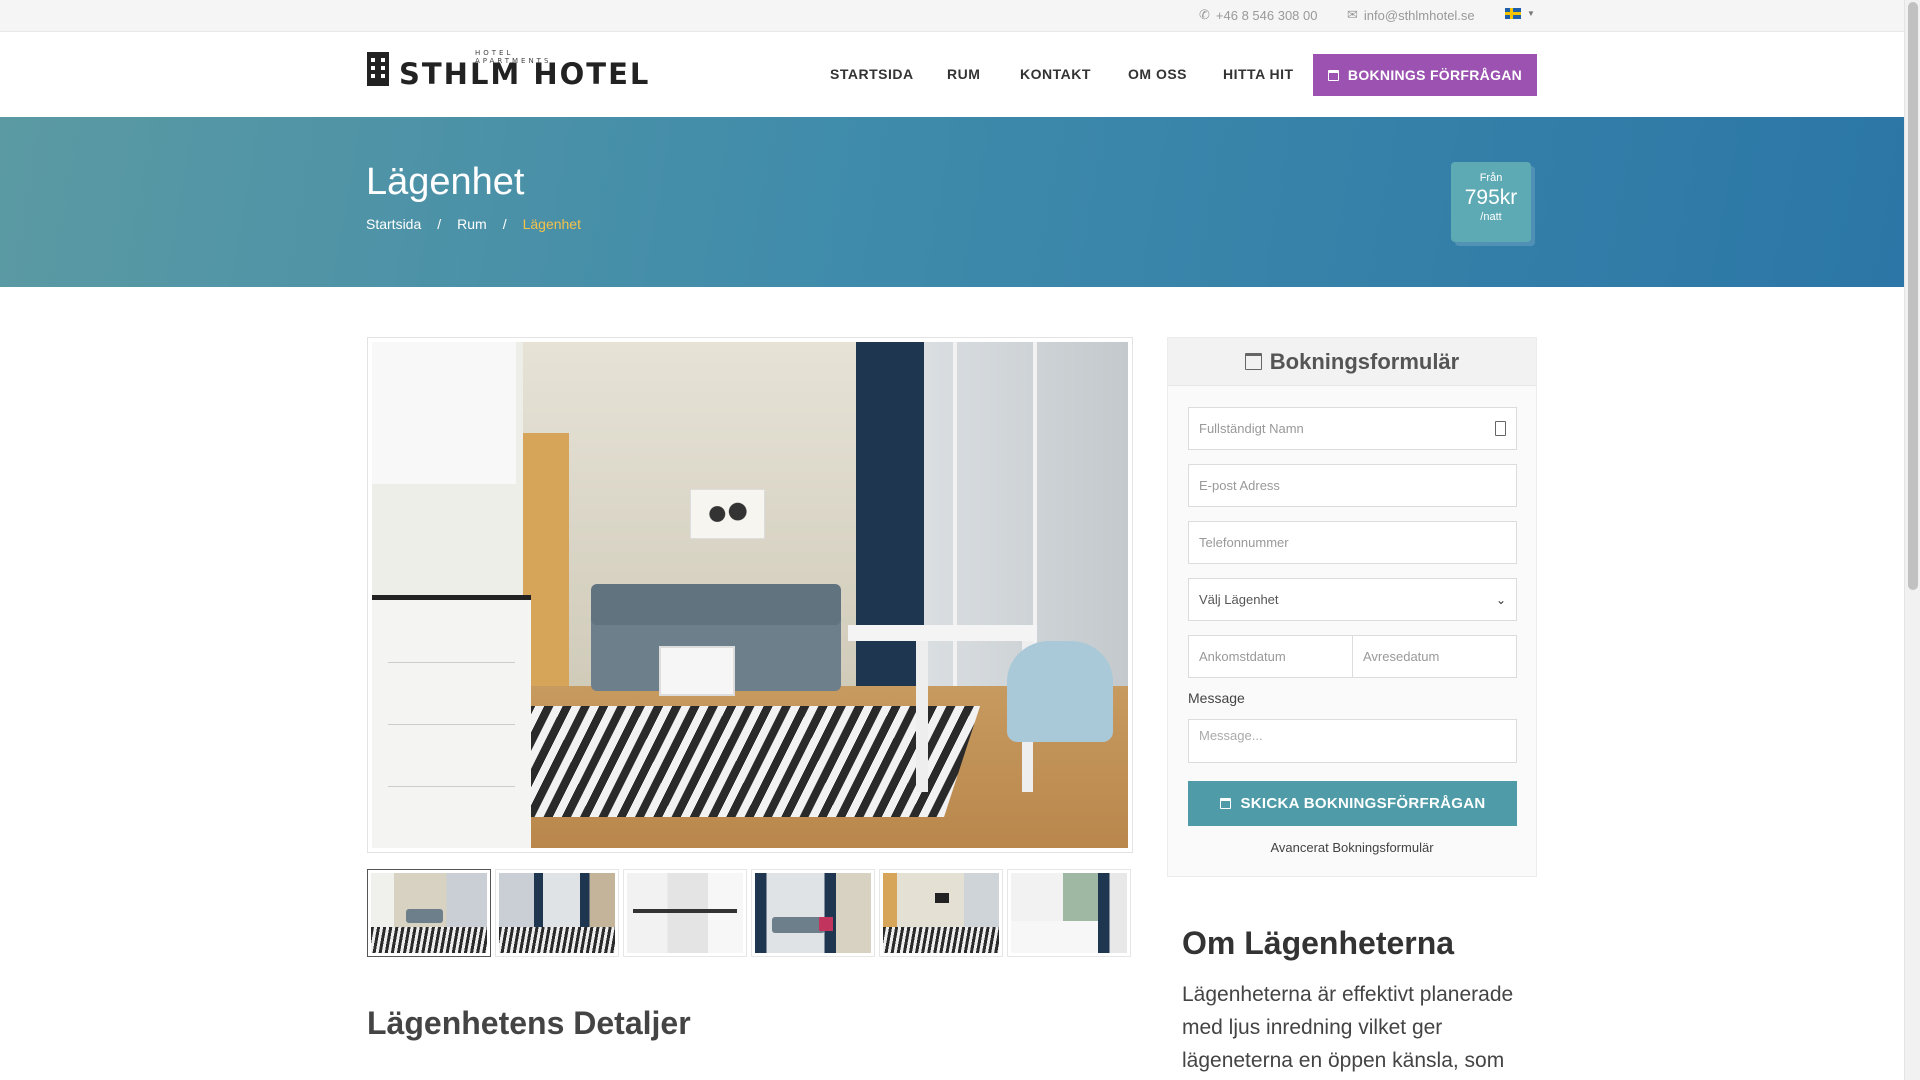 This screenshot has height=1080, width=1920. I want to click on email-contact: ✉ info@sthlmhotel.se, so click(1411, 15).